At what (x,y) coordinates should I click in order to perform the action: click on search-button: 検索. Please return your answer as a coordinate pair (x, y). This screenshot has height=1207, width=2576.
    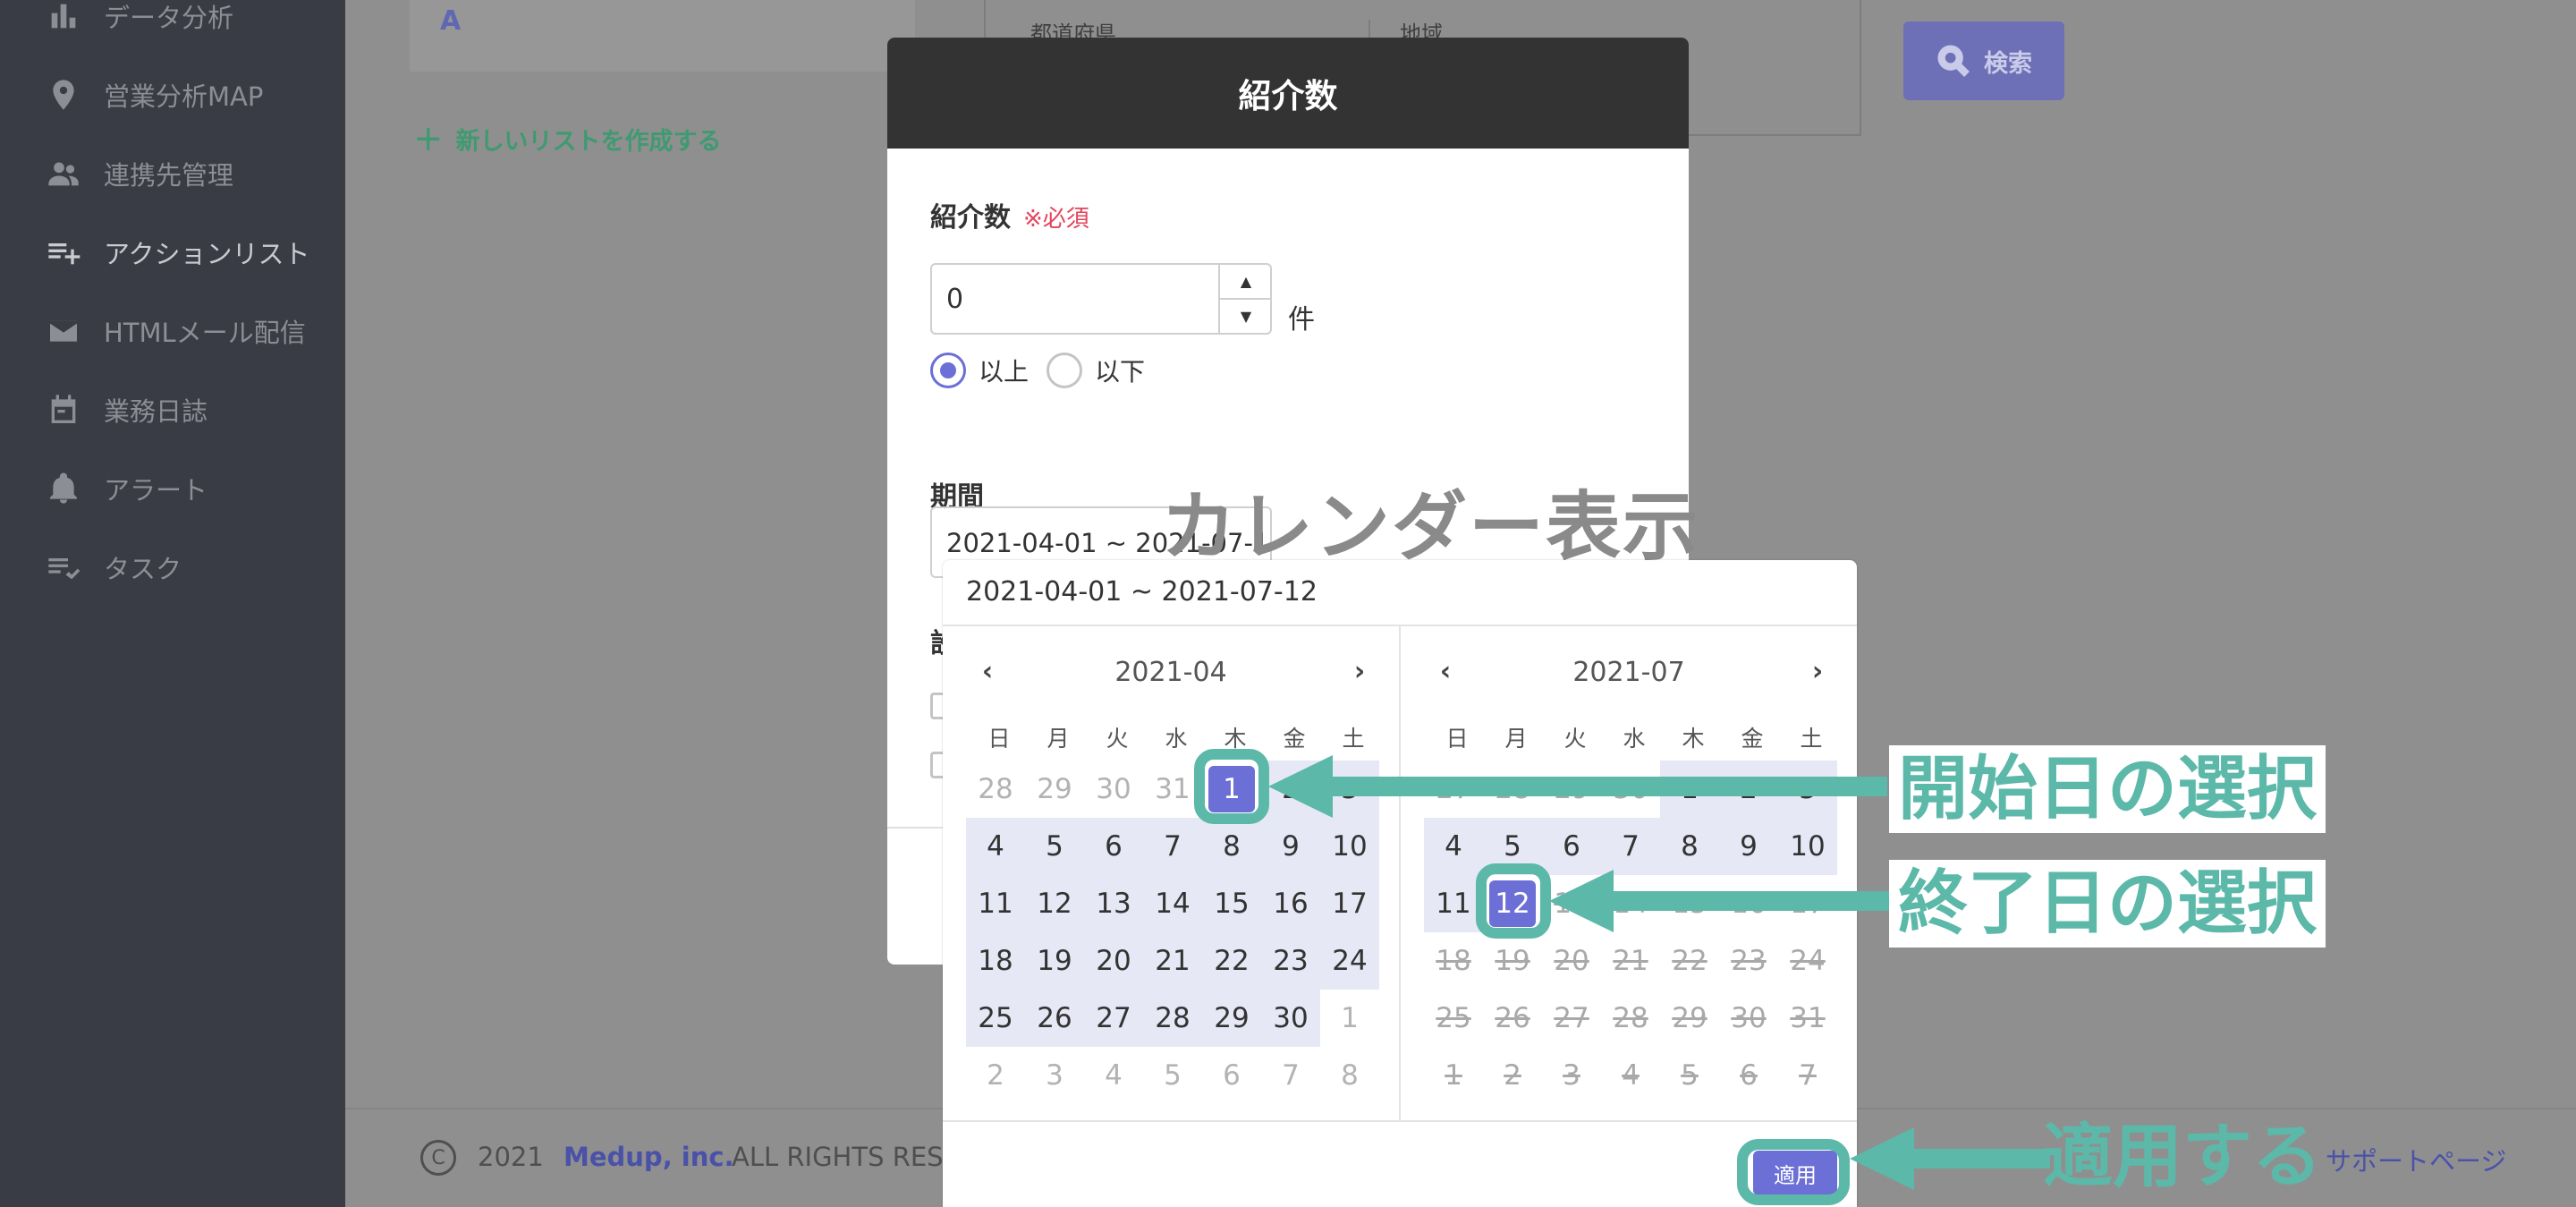
    Looking at the image, I should click on (1983, 61).